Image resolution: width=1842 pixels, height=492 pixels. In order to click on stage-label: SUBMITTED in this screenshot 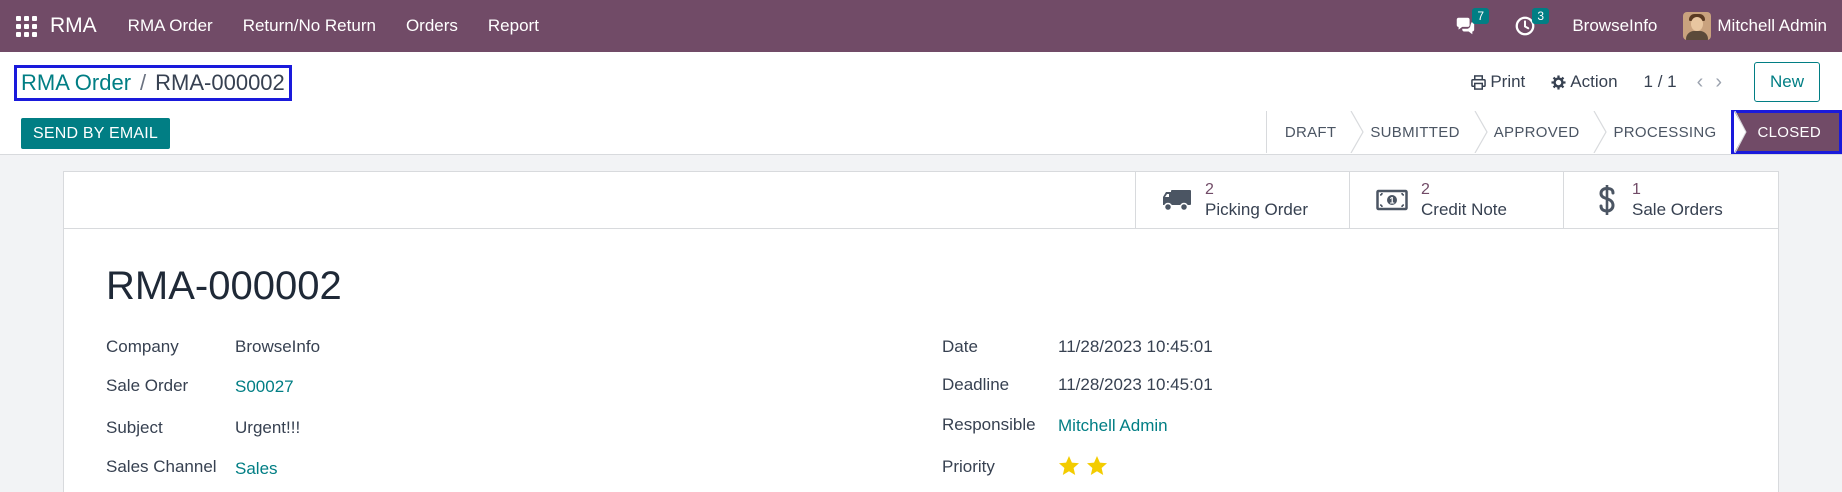, I will do `click(1415, 132)`.